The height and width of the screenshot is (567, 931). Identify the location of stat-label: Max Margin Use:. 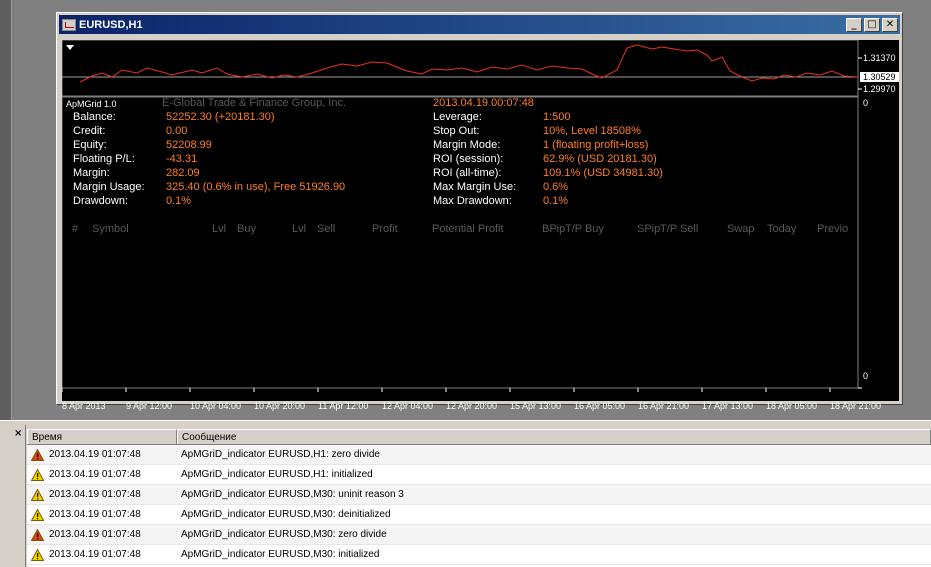
(475, 187).